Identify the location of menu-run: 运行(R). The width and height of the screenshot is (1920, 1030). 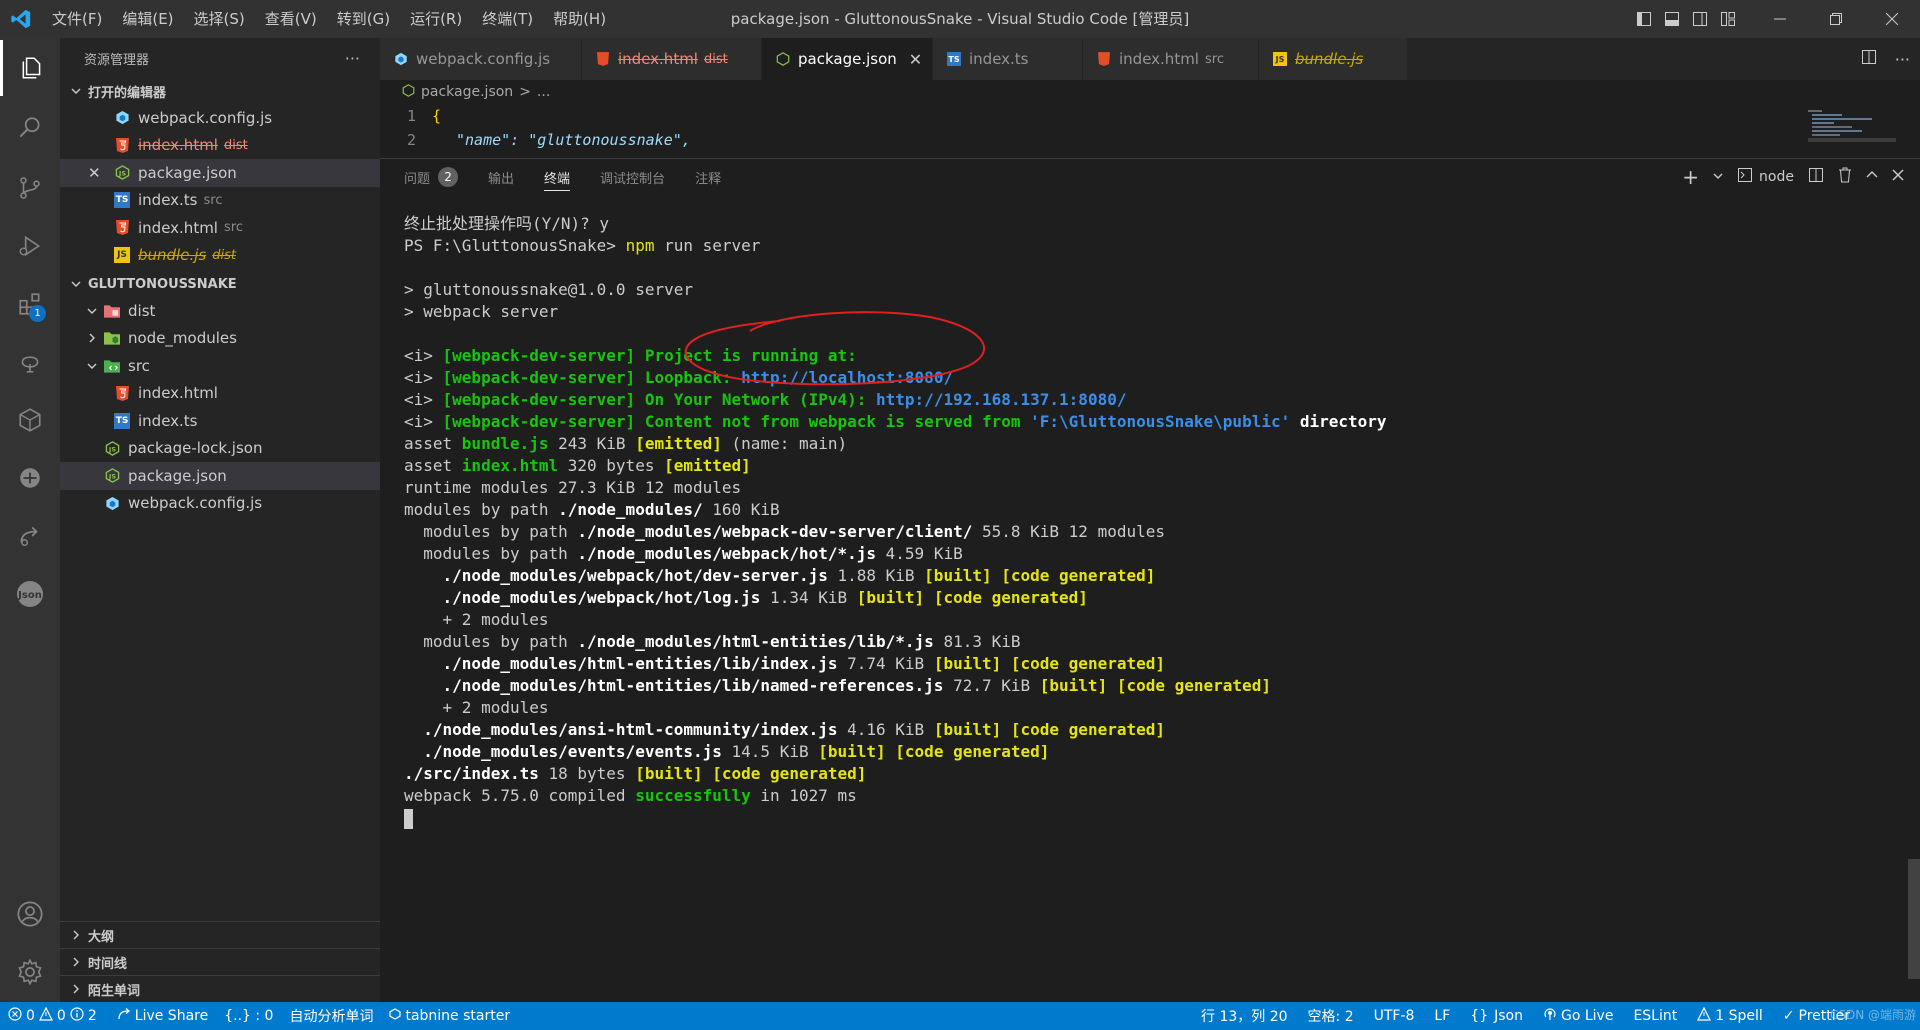
(436, 19).